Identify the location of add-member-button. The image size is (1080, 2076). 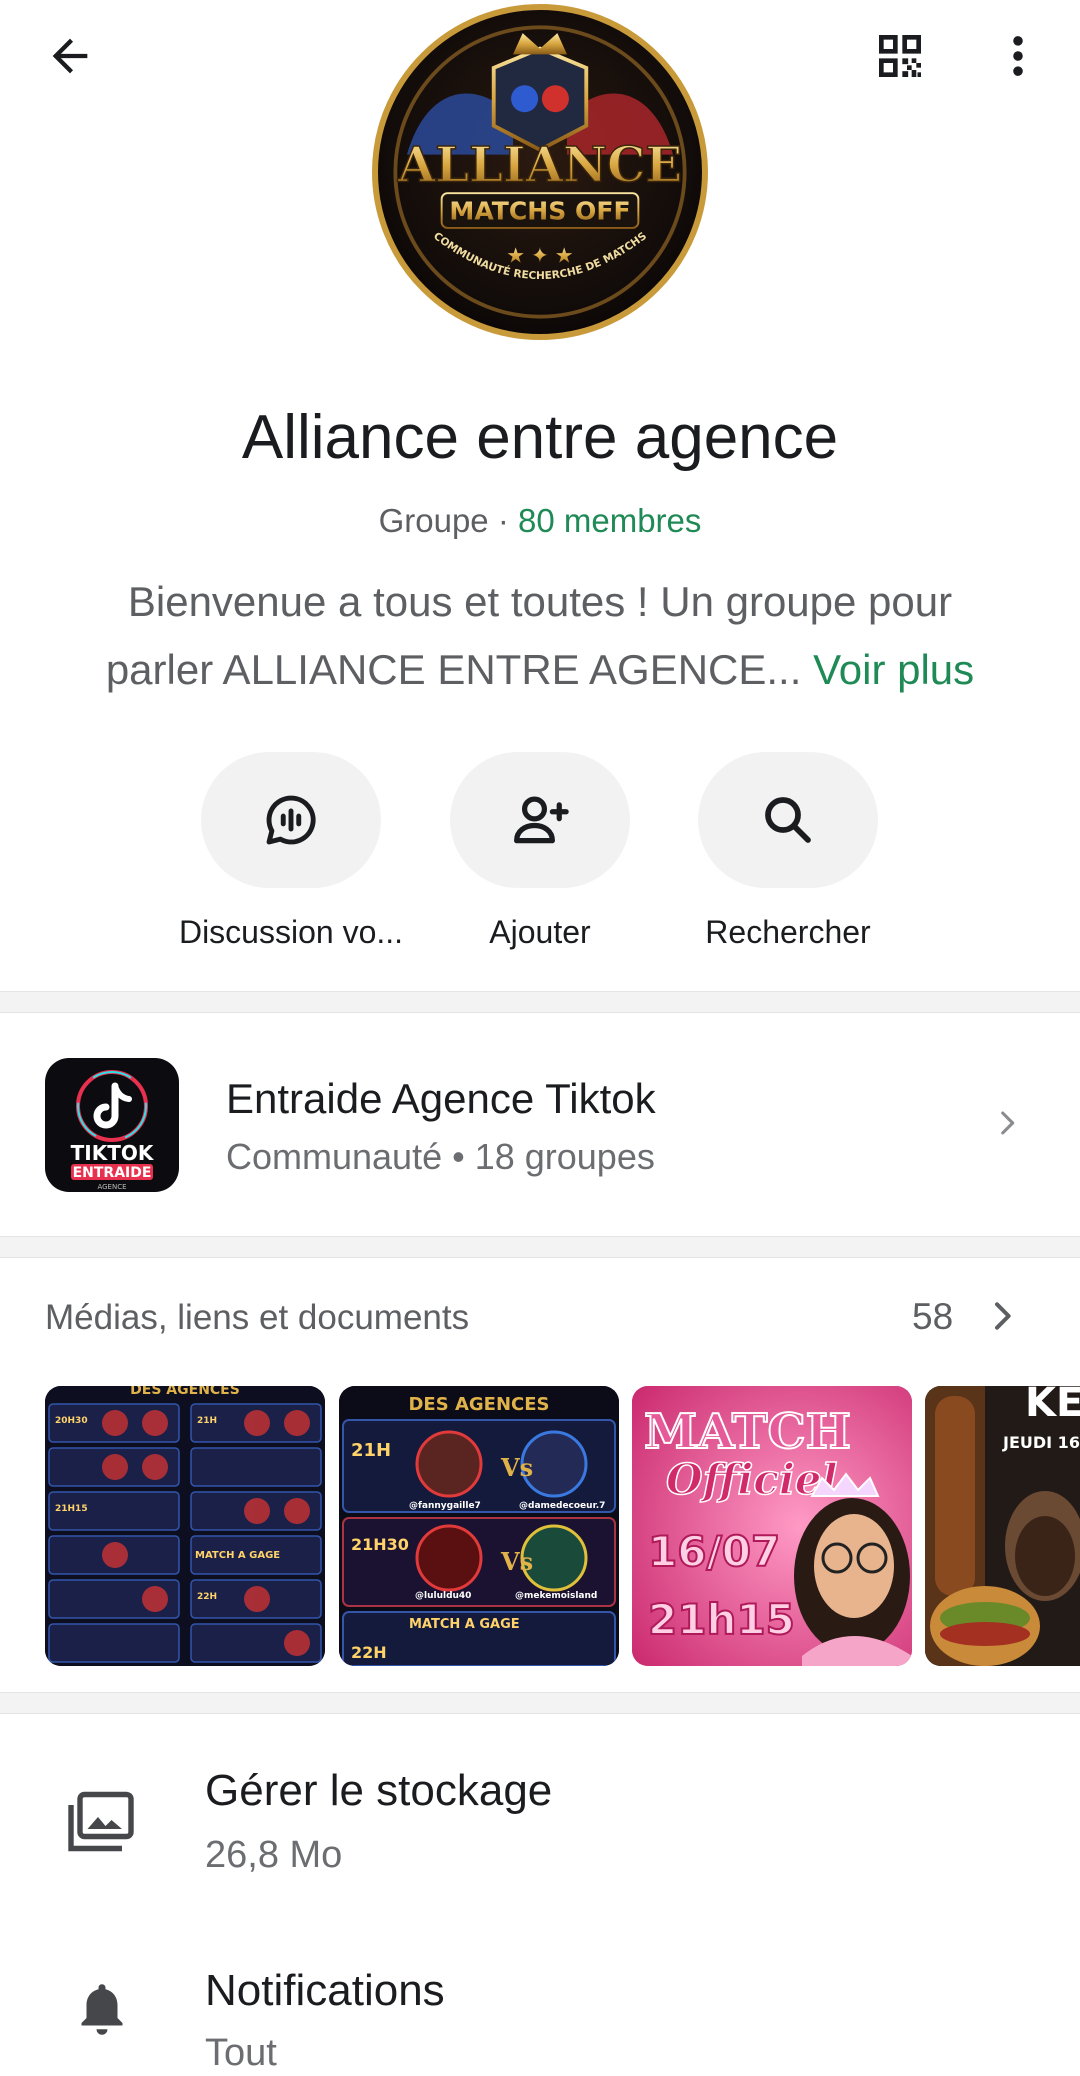
(540, 820).